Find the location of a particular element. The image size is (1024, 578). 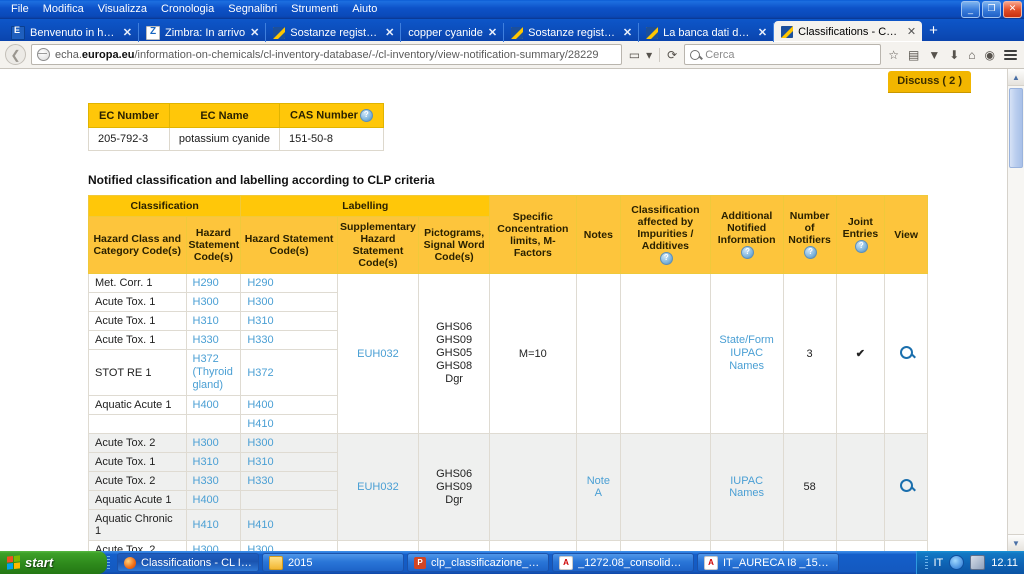

cell-hsc-classification: H410 is located at coordinates (213, 525).